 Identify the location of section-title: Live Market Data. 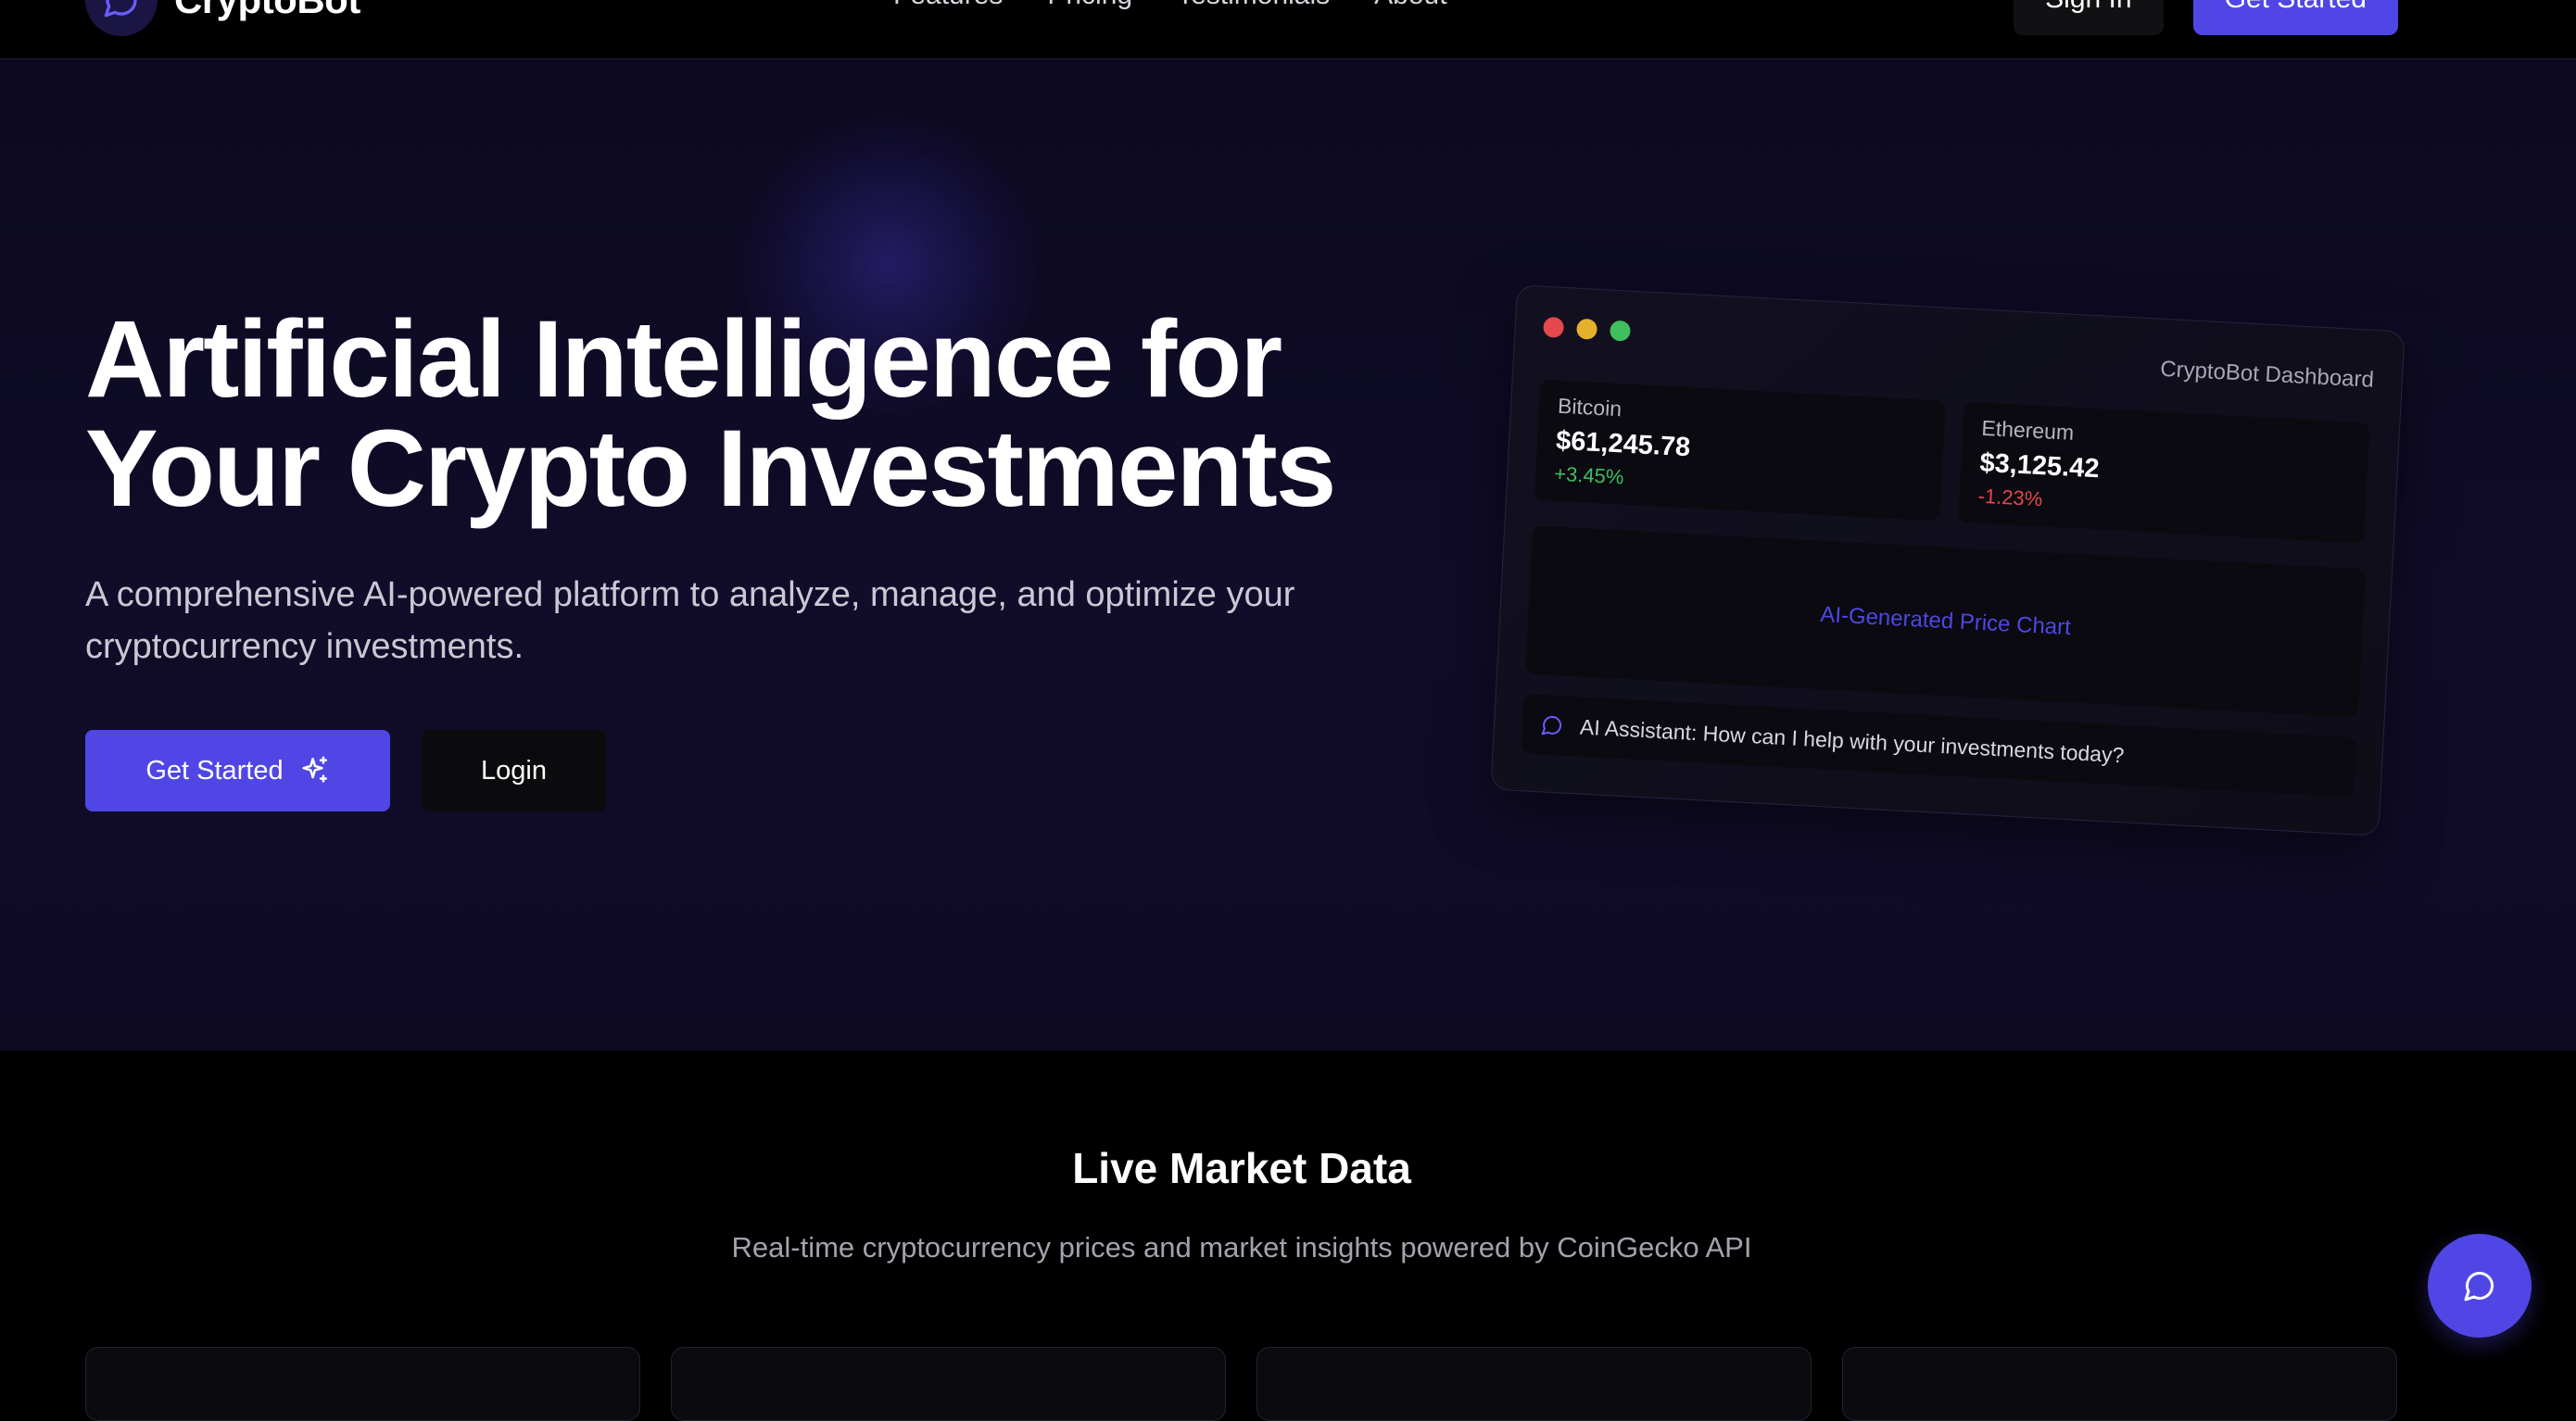
(1241, 1168).